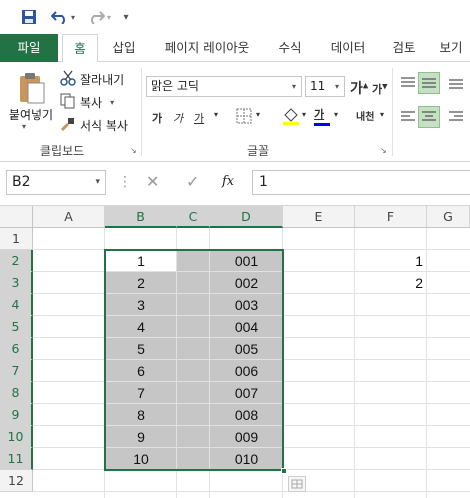 The height and width of the screenshot is (498, 470). I want to click on format-painter-button: 서식 복사, so click(94, 125).